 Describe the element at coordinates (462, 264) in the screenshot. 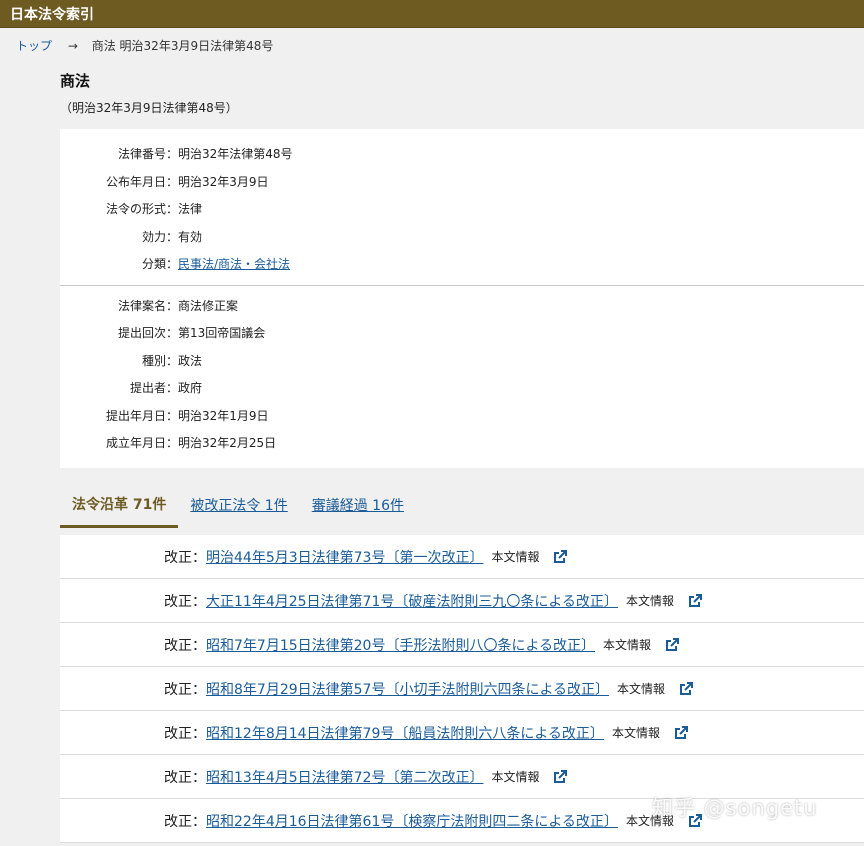

I see `info-row-category: 分類： 民事法/商法・会社法` at that location.